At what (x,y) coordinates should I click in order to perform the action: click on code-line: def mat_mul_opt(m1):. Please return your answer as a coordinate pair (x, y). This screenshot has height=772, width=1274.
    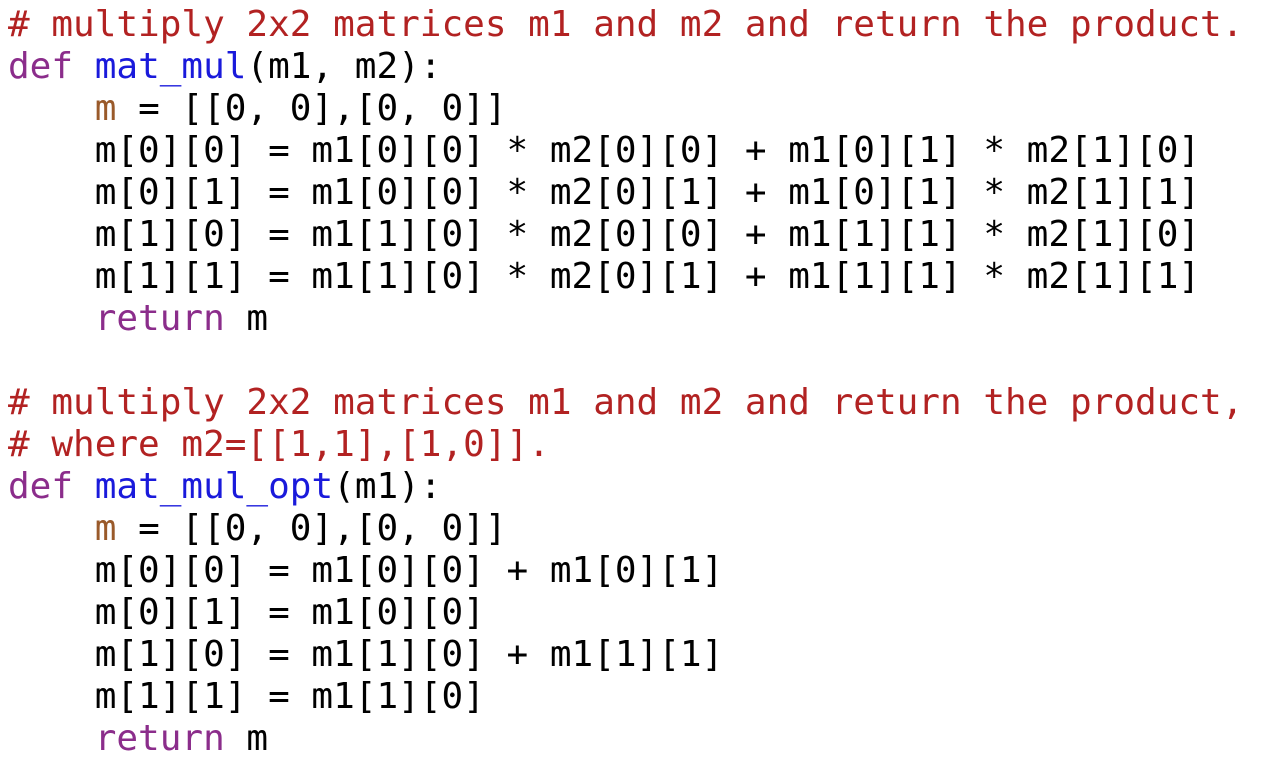
    Looking at the image, I should click on (641, 487).